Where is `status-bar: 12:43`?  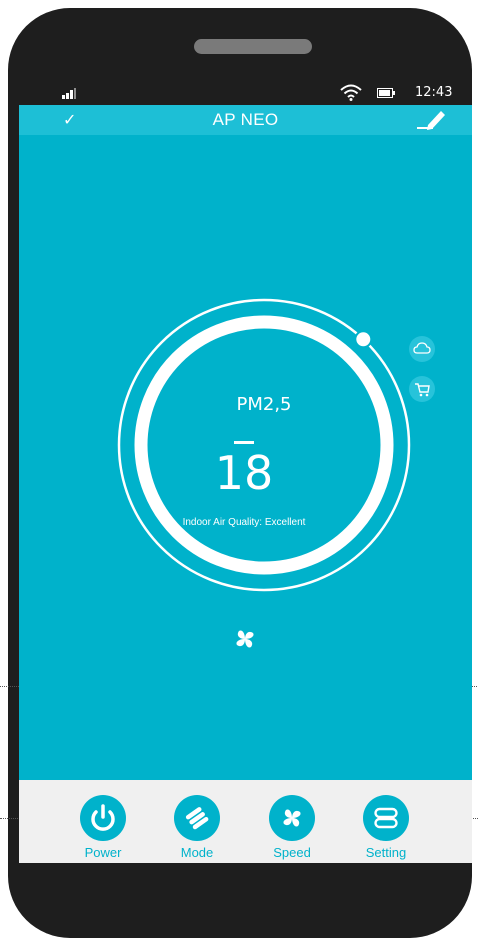 status-bar: 12:43 is located at coordinates (245, 93).